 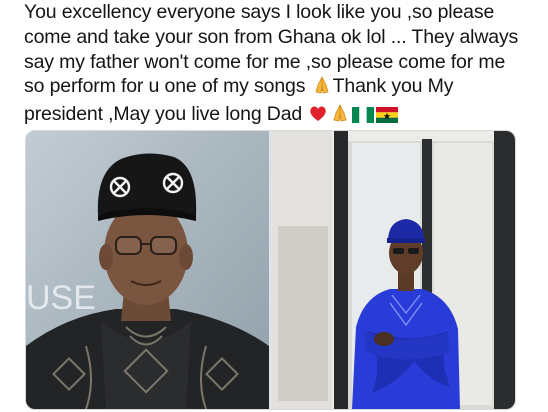 I want to click on ghana-flag-icon, so click(x=387, y=117).